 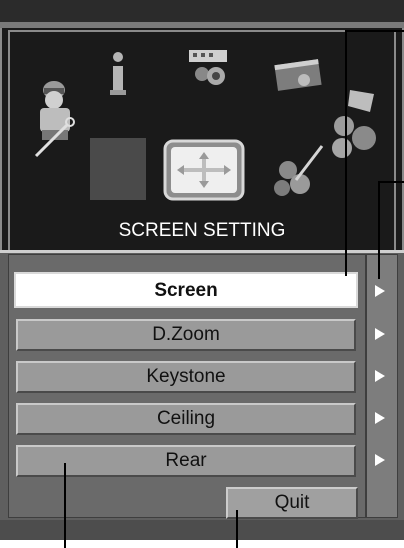 I want to click on menu-item-dzoom: D.Zoom, so click(x=186, y=335).